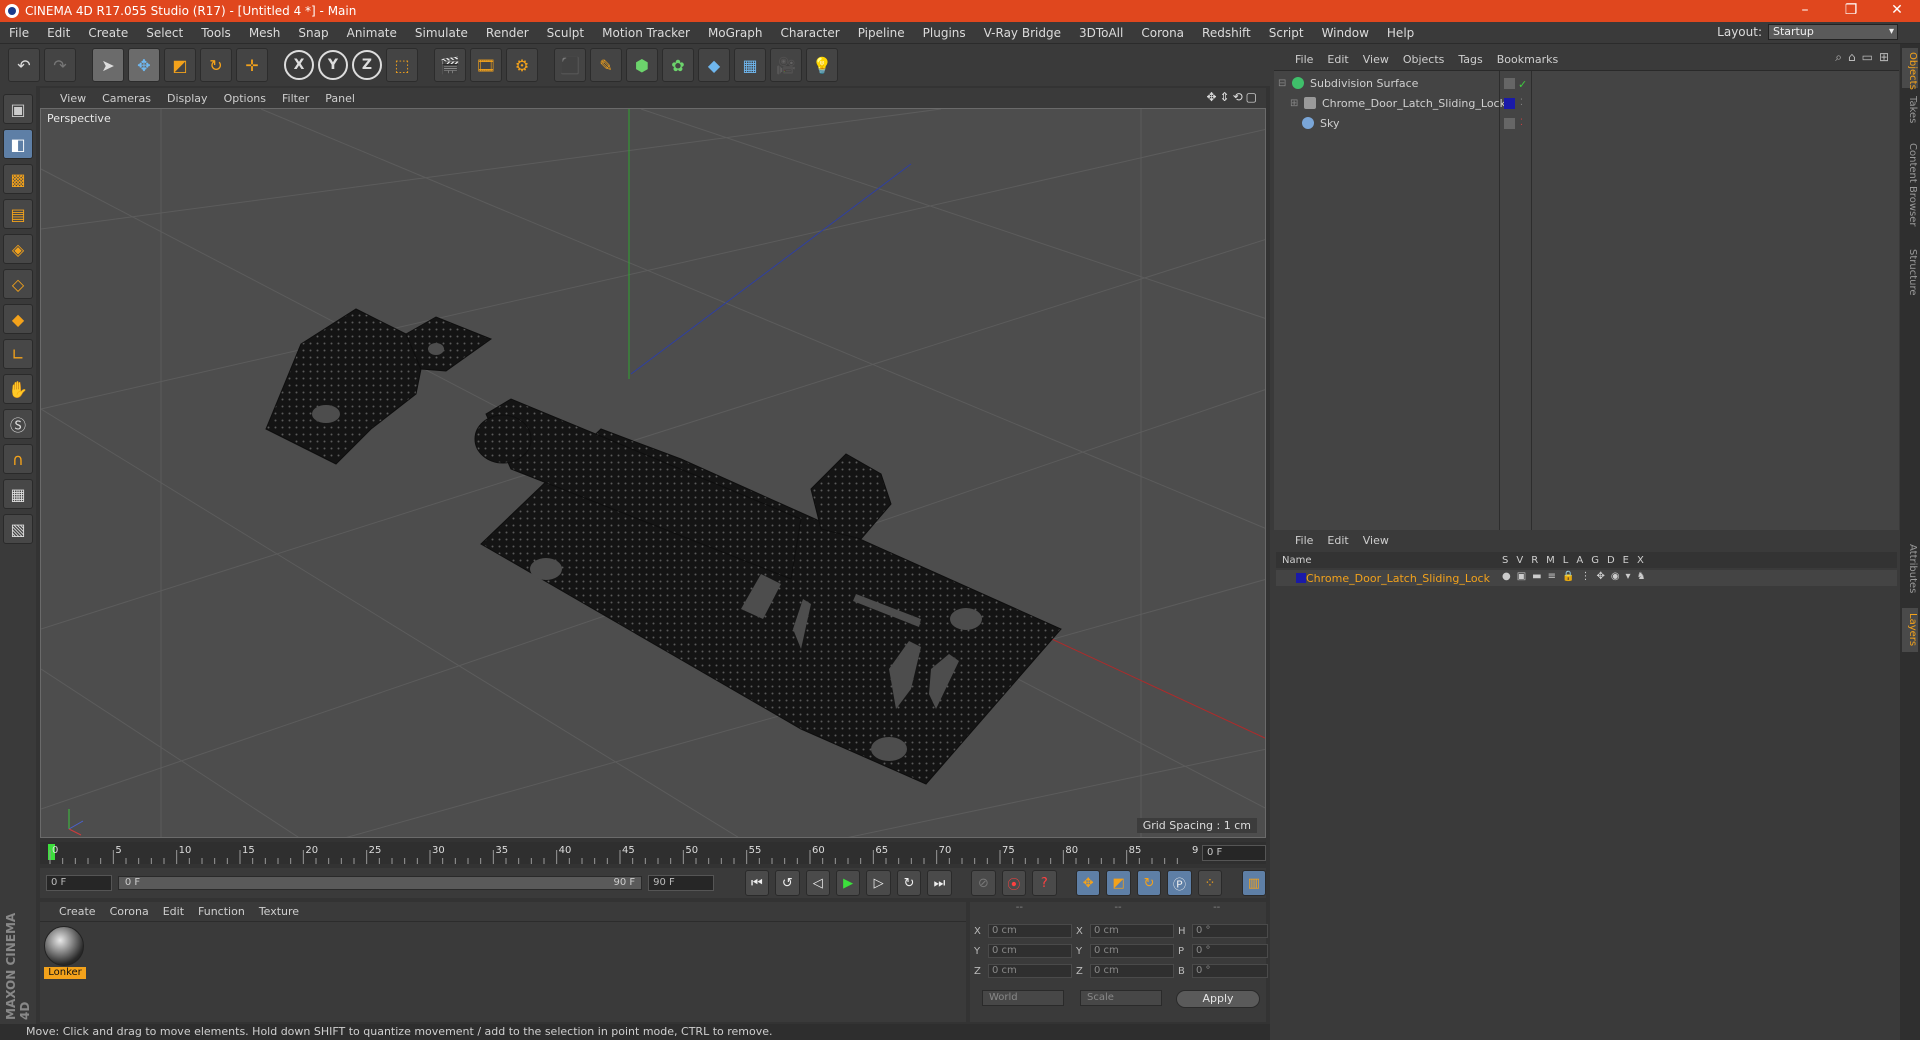 This screenshot has height=1040, width=1920. What do you see at coordinates (1897, 11) in the screenshot?
I see `close-button: ✕` at bounding box center [1897, 11].